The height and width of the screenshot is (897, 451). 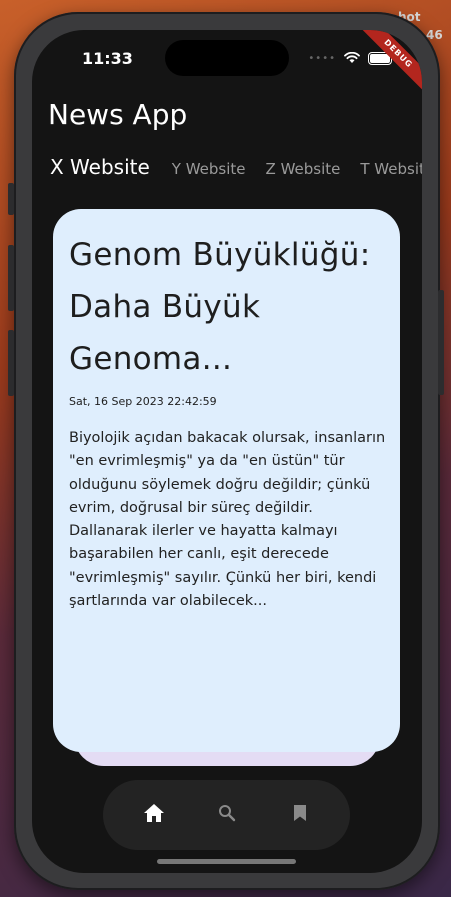 I want to click on tab-t-website: T Website, so click(x=391, y=169).